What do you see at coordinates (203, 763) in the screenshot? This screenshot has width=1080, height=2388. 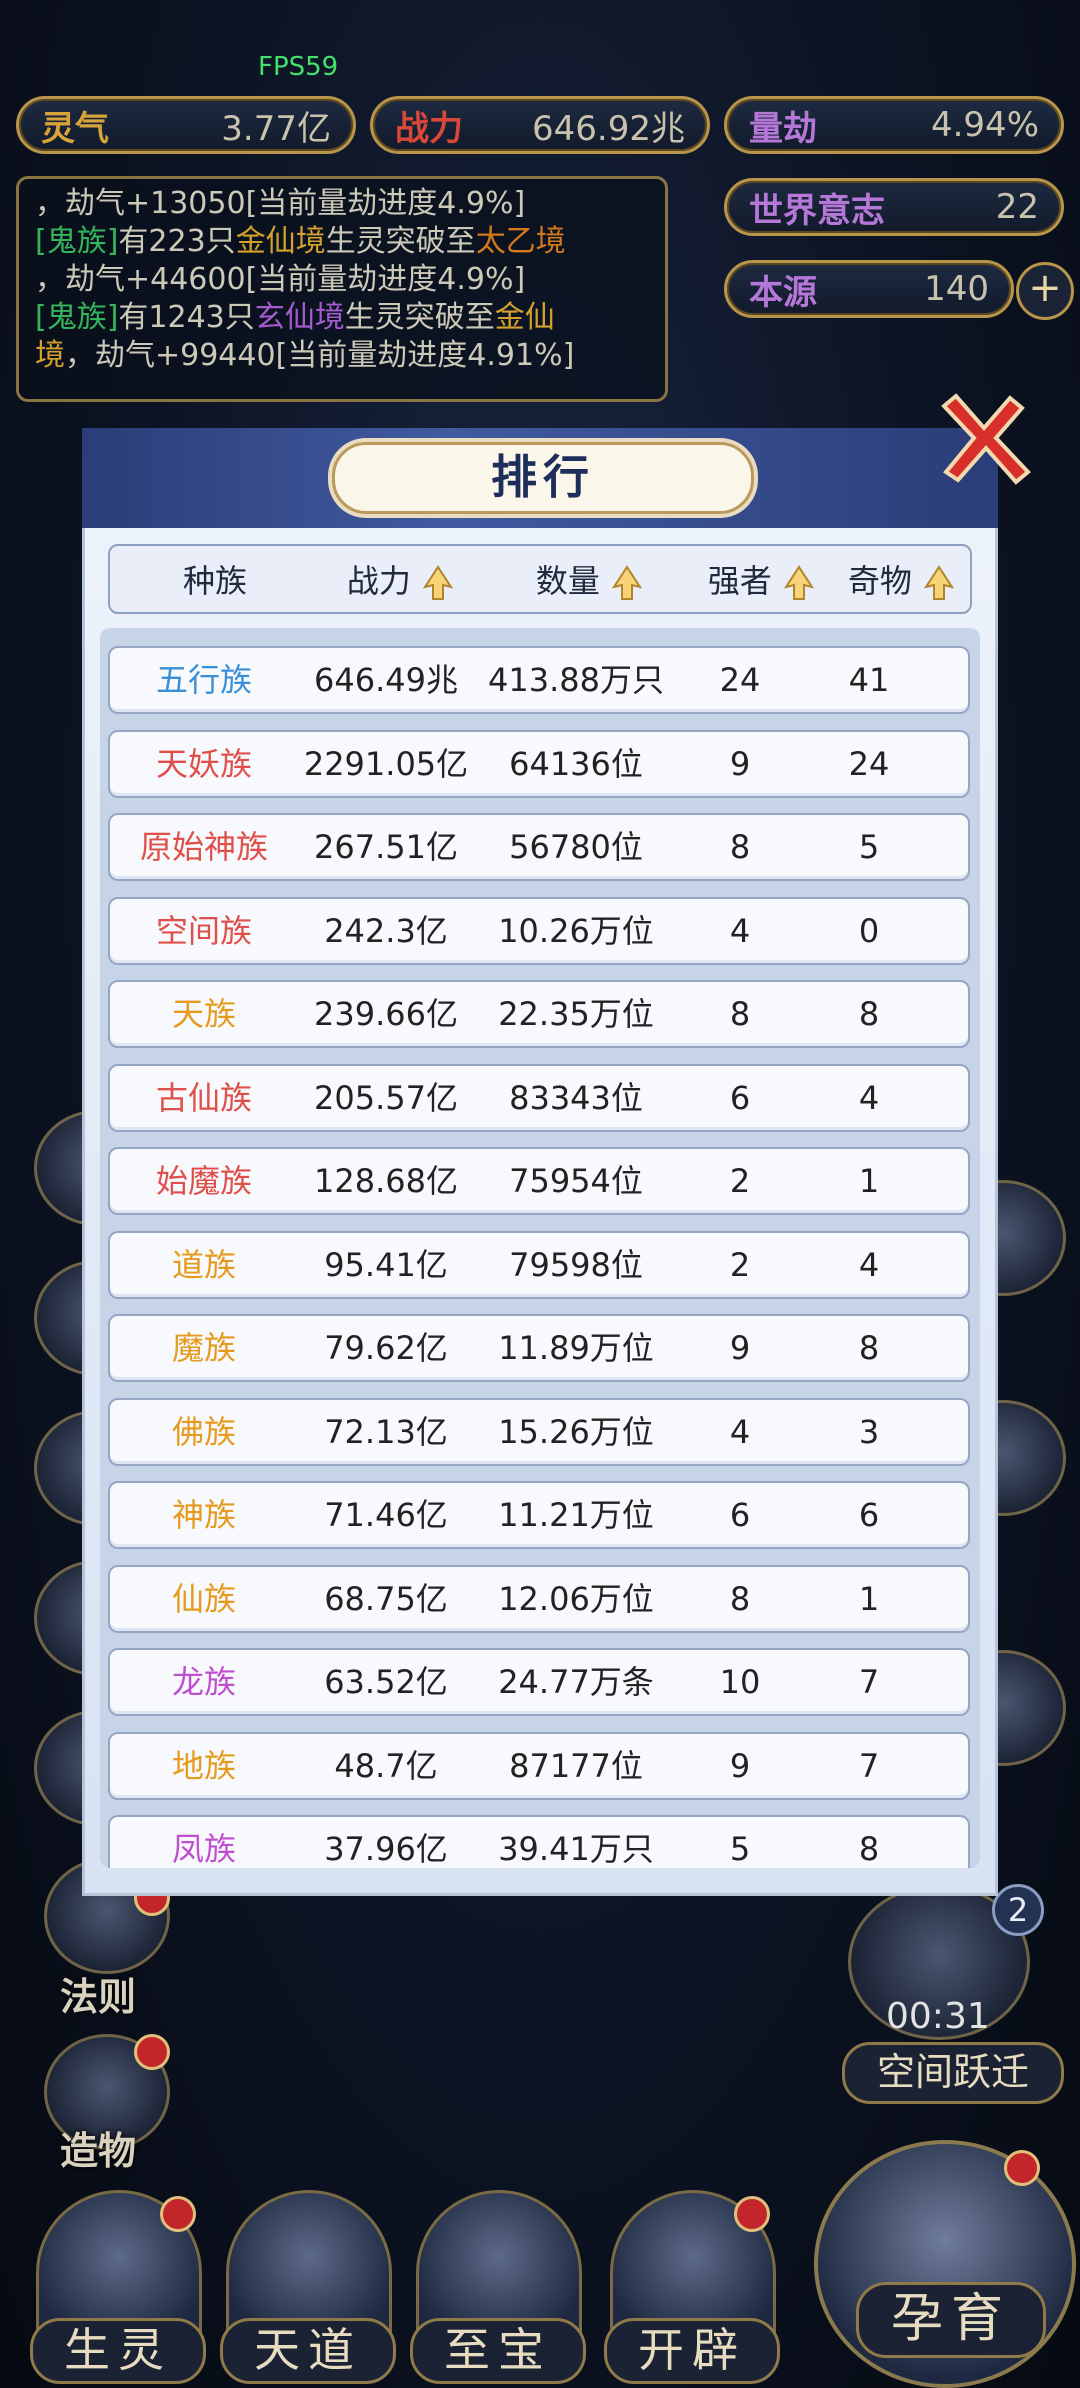 I see `row-race: 天妖族` at bounding box center [203, 763].